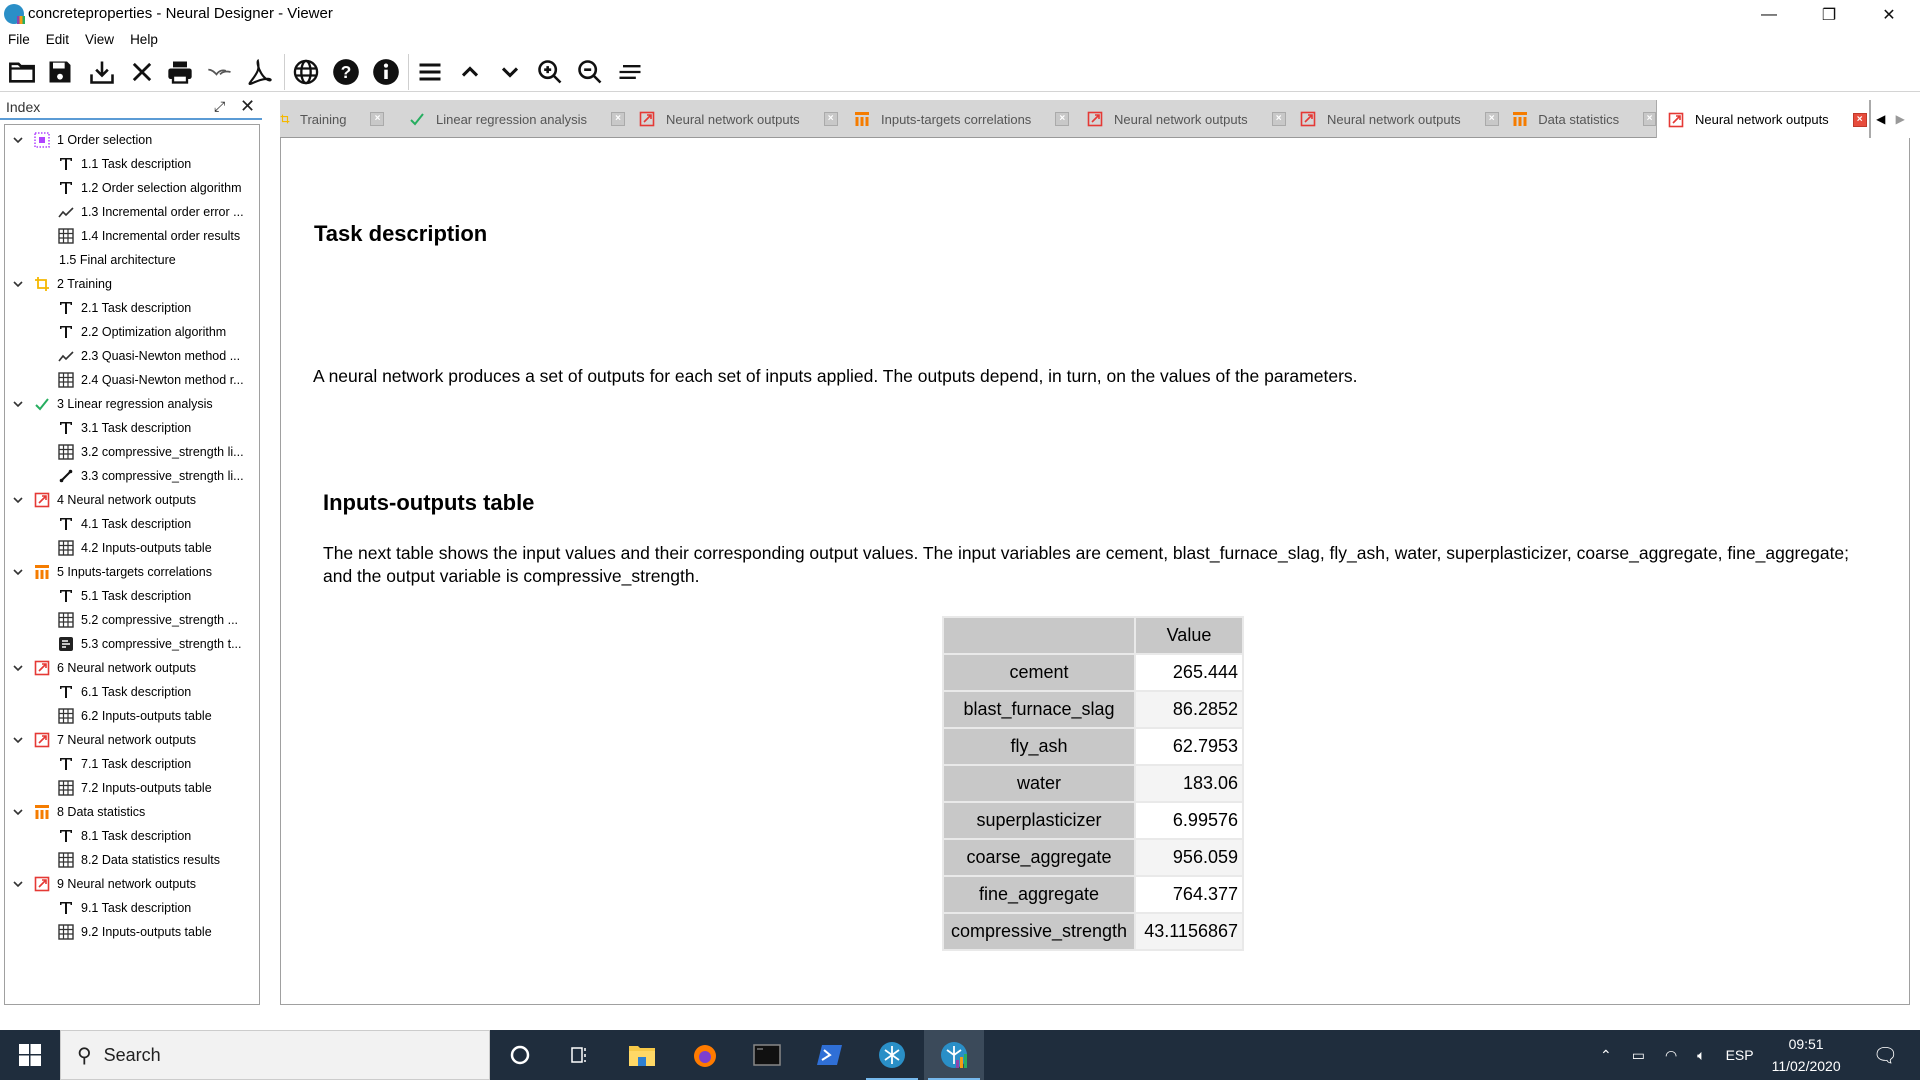  Describe the element at coordinates (142, 72) in the screenshot. I see `close-file-button` at that location.